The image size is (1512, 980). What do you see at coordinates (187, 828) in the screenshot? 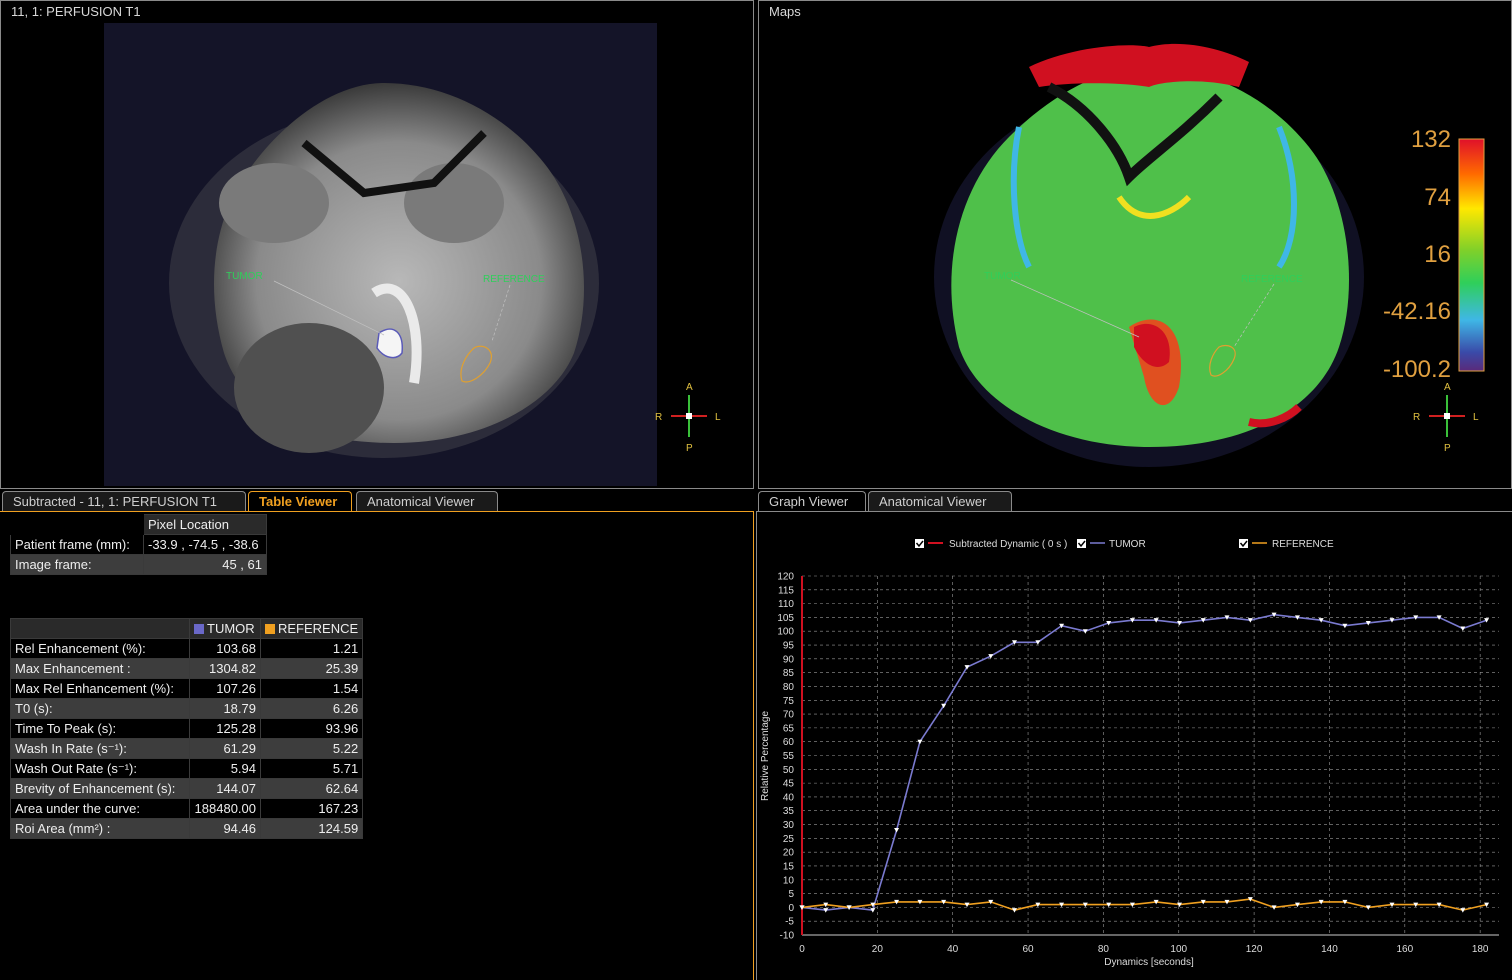
I see `table-row: Roi Area (mm²) :94.46 124.59` at bounding box center [187, 828].